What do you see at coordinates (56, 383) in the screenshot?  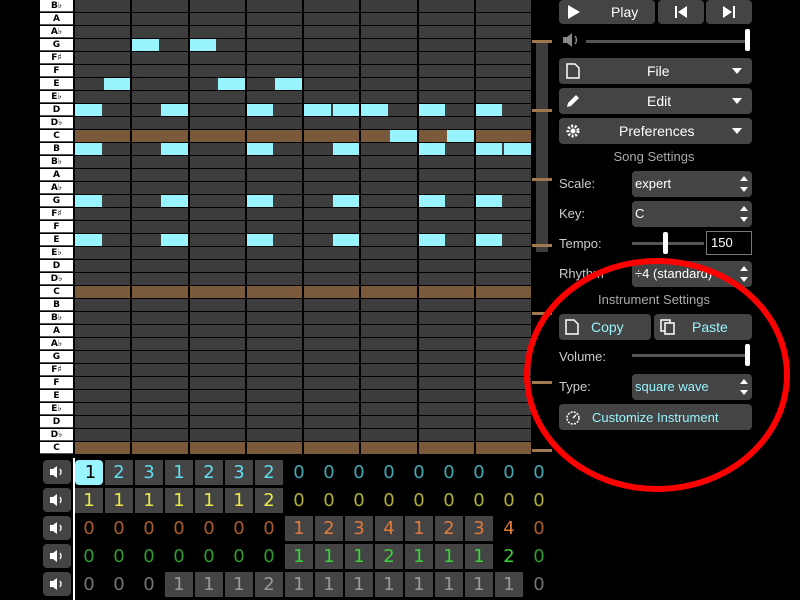 I see `piano-key: F` at bounding box center [56, 383].